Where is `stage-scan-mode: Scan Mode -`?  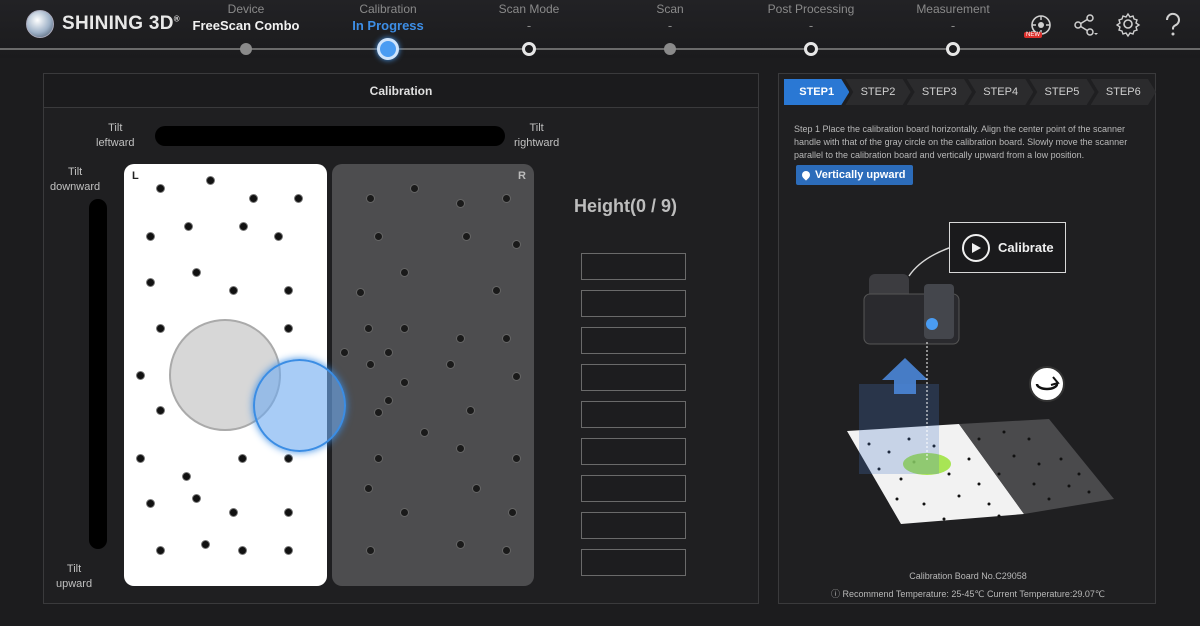
stage-scan-mode: Scan Mode - is located at coordinates (529, 17).